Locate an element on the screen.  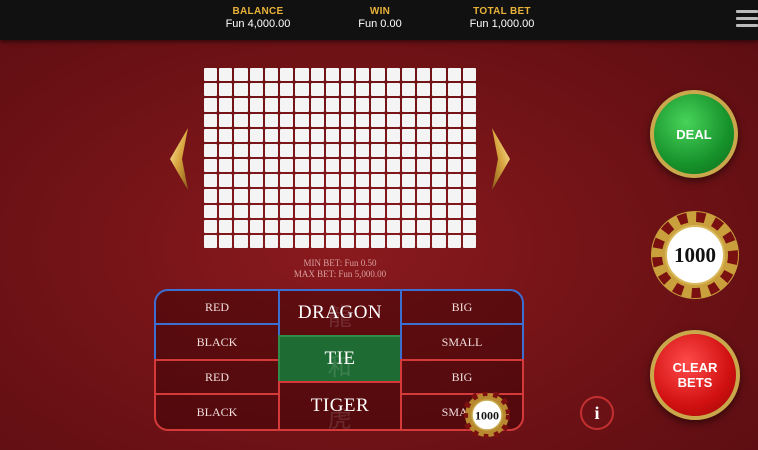
chevron-right-icon is located at coordinates (501, 159).